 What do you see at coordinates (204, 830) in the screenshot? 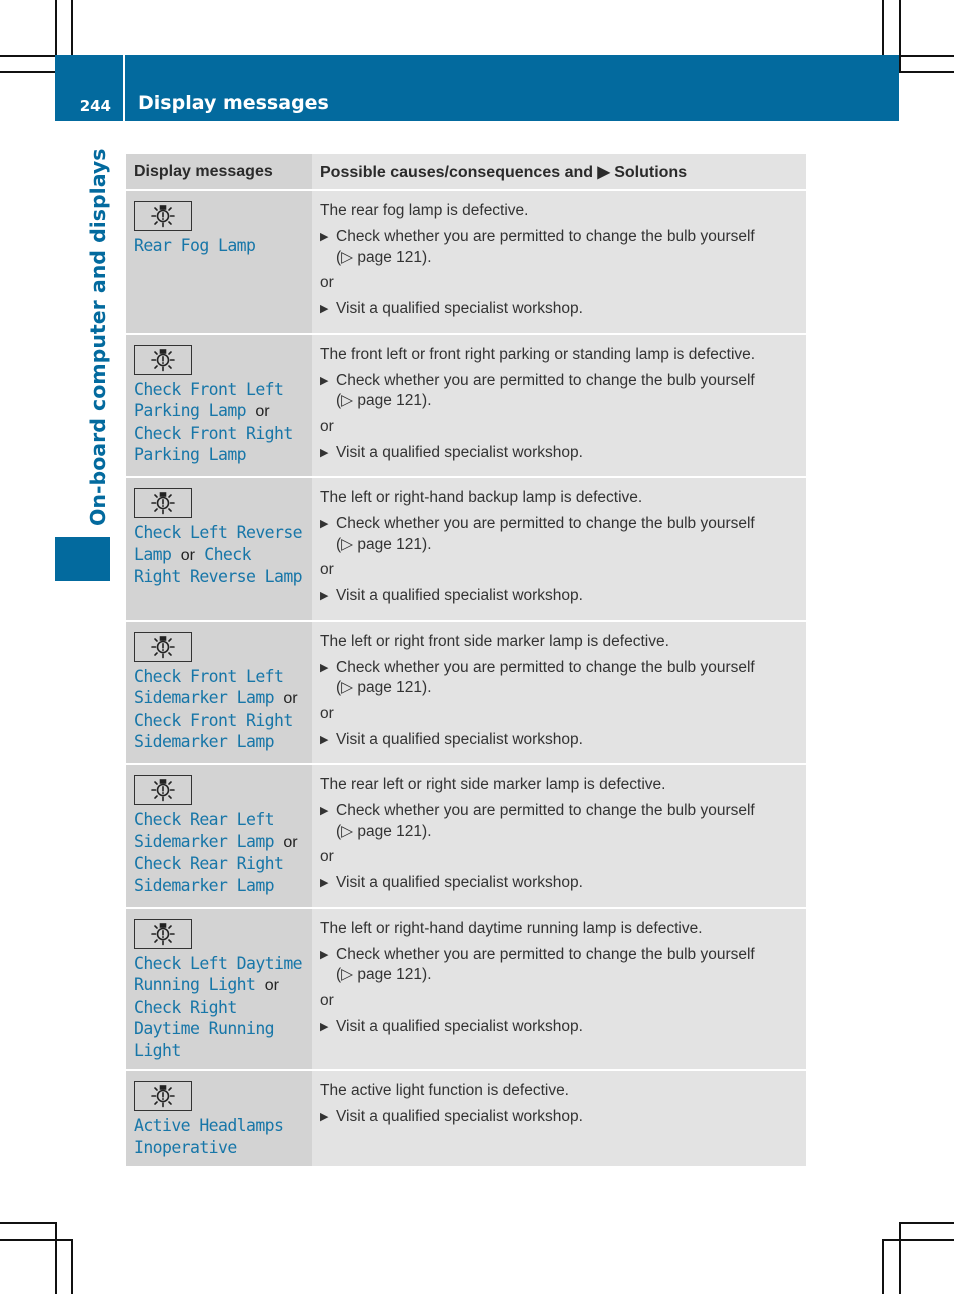
I see `display-message: Check Rear Left Sidemarker Lamp` at bounding box center [204, 830].